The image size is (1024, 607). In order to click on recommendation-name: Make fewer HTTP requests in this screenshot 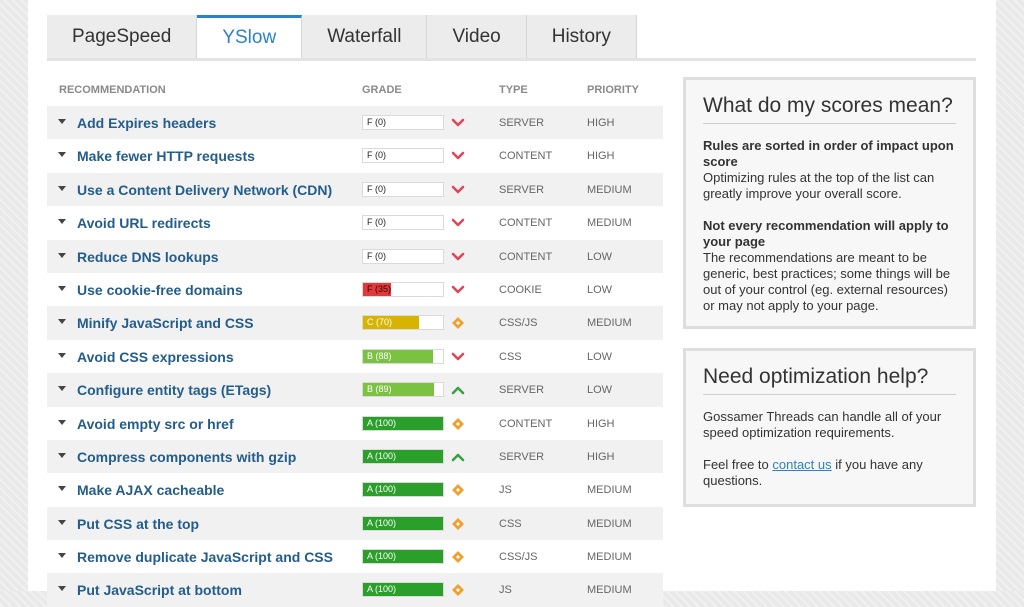, I will do `click(166, 156)`.